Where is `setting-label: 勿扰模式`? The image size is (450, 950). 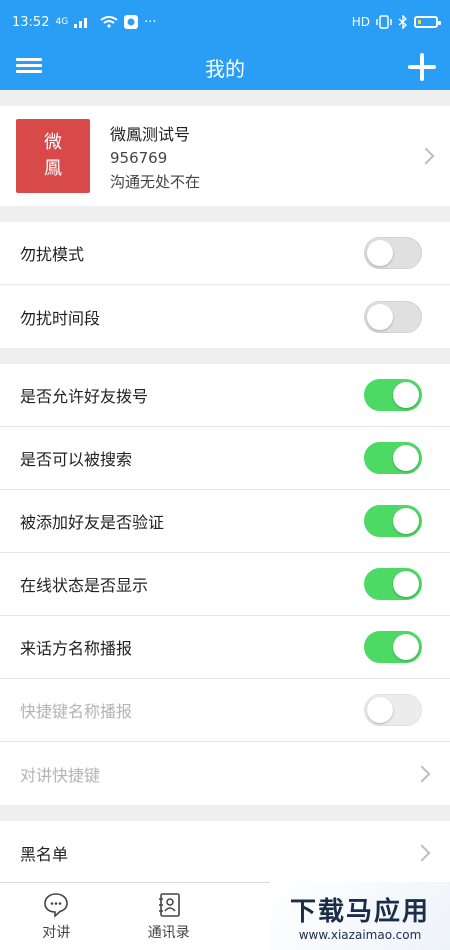 setting-label: 勿扰模式 is located at coordinates (52, 254).